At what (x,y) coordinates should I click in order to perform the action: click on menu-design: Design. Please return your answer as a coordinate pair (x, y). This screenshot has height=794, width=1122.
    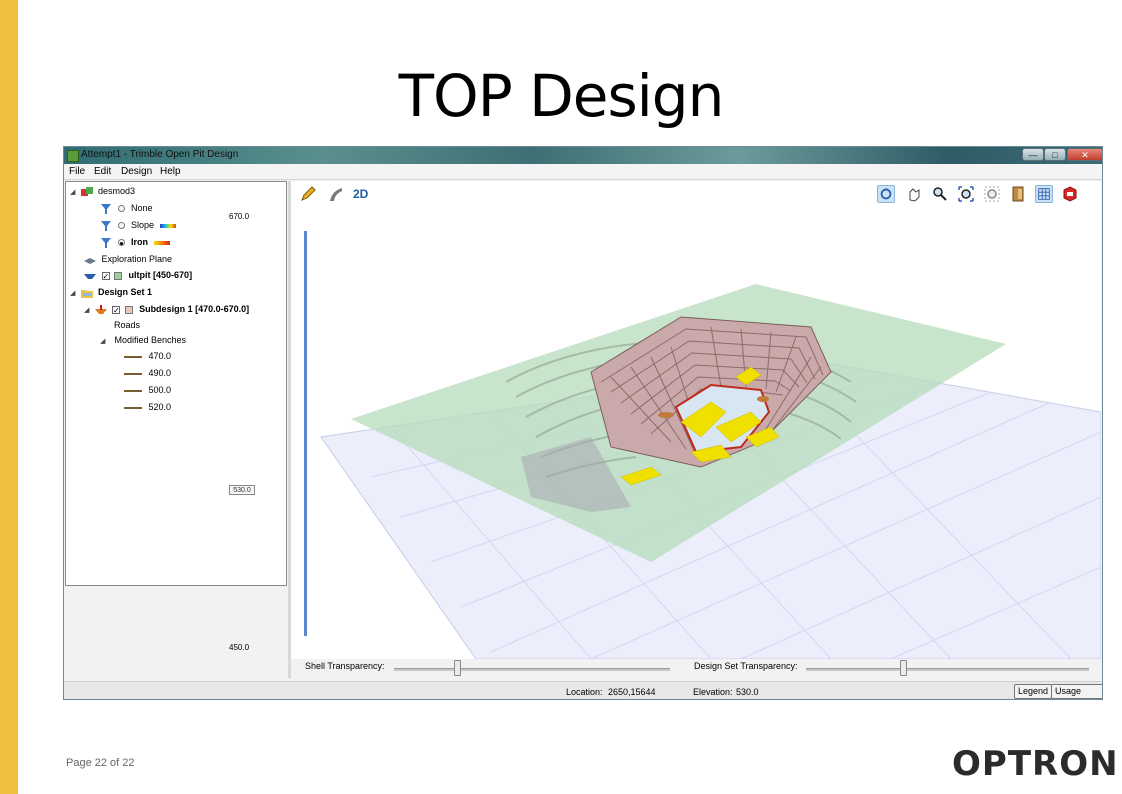
    Looking at the image, I should click on (136, 171).